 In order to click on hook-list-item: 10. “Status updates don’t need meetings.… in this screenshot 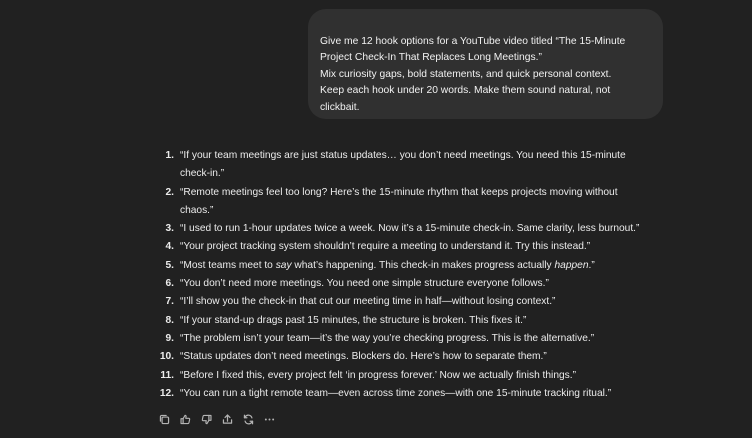, I will do `click(409, 357)`.